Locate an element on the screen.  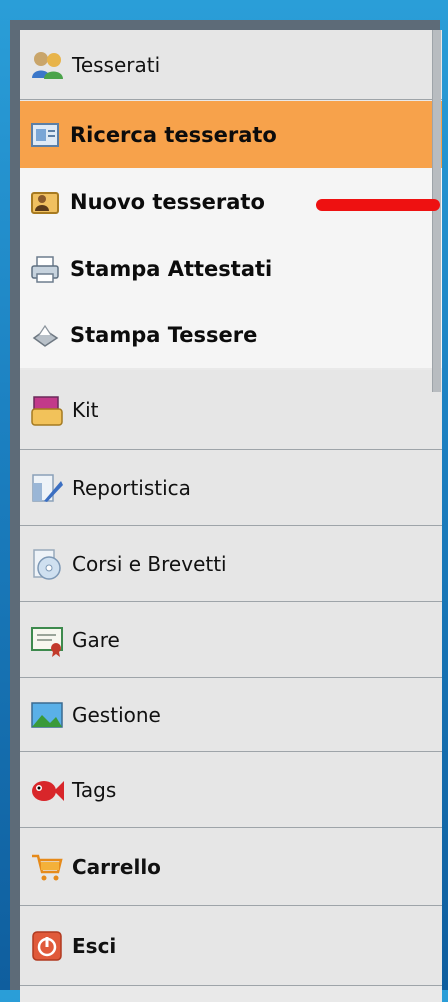
section-tags: Tags is located at coordinates (231, 790).